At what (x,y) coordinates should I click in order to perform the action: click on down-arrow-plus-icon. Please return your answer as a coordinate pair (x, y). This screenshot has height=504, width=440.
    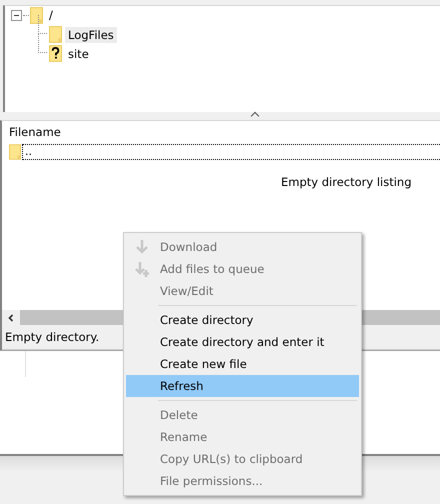
    Looking at the image, I should click on (142, 269).